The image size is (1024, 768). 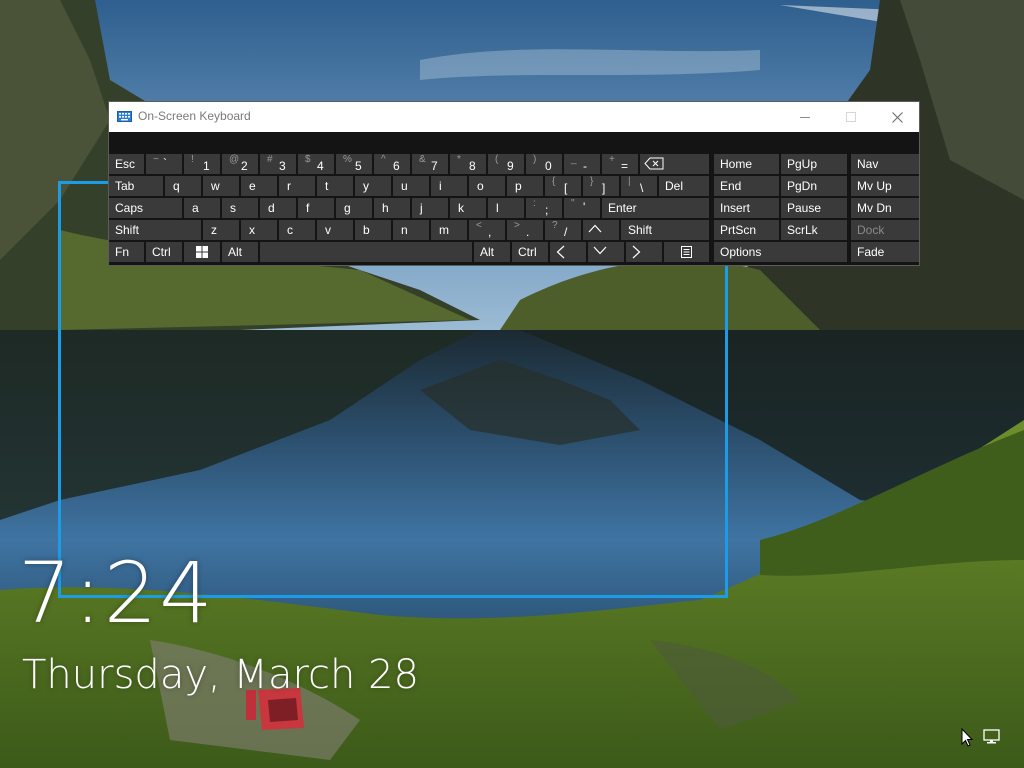 I want to click on maximize-icon, so click(x=851, y=117).